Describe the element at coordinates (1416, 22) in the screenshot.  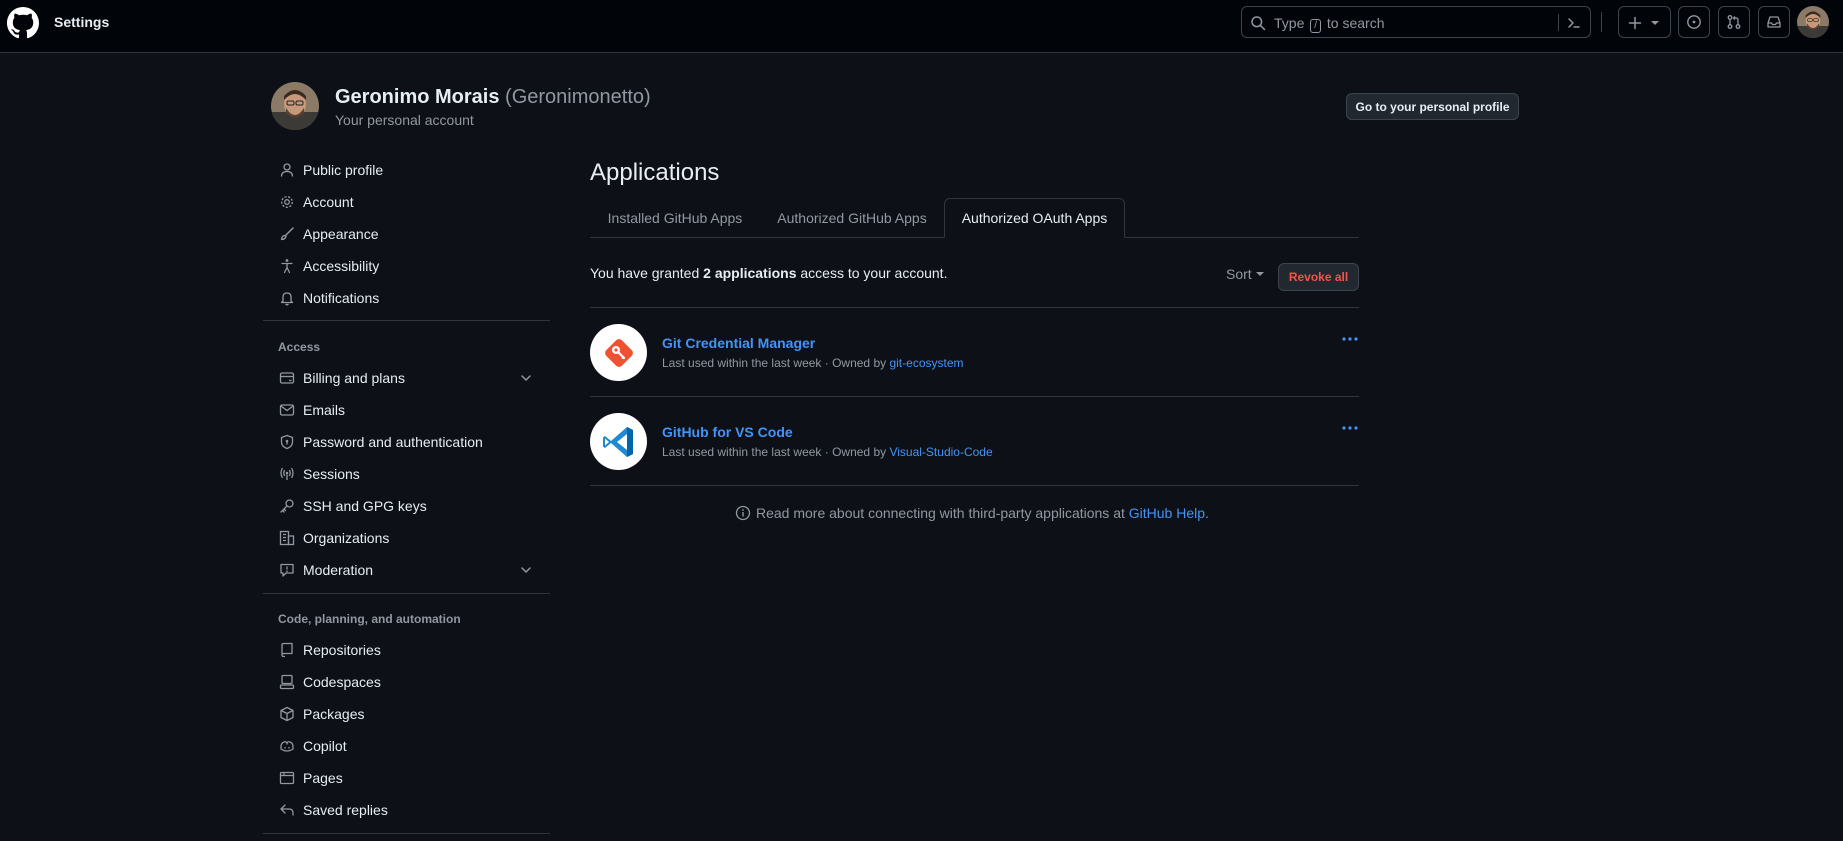
I see `global-search-input: Type / to search` at that location.